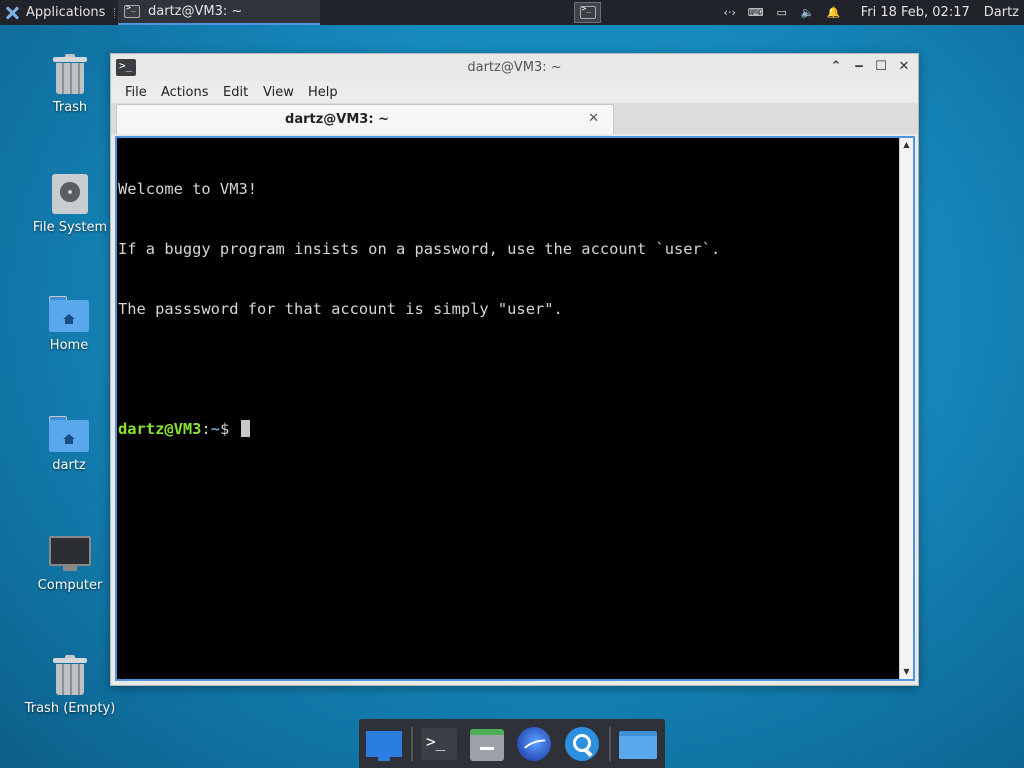  What do you see at coordinates (229, 429) in the screenshot?
I see `prompt-symbol: $` at bounding box center [229, 429].